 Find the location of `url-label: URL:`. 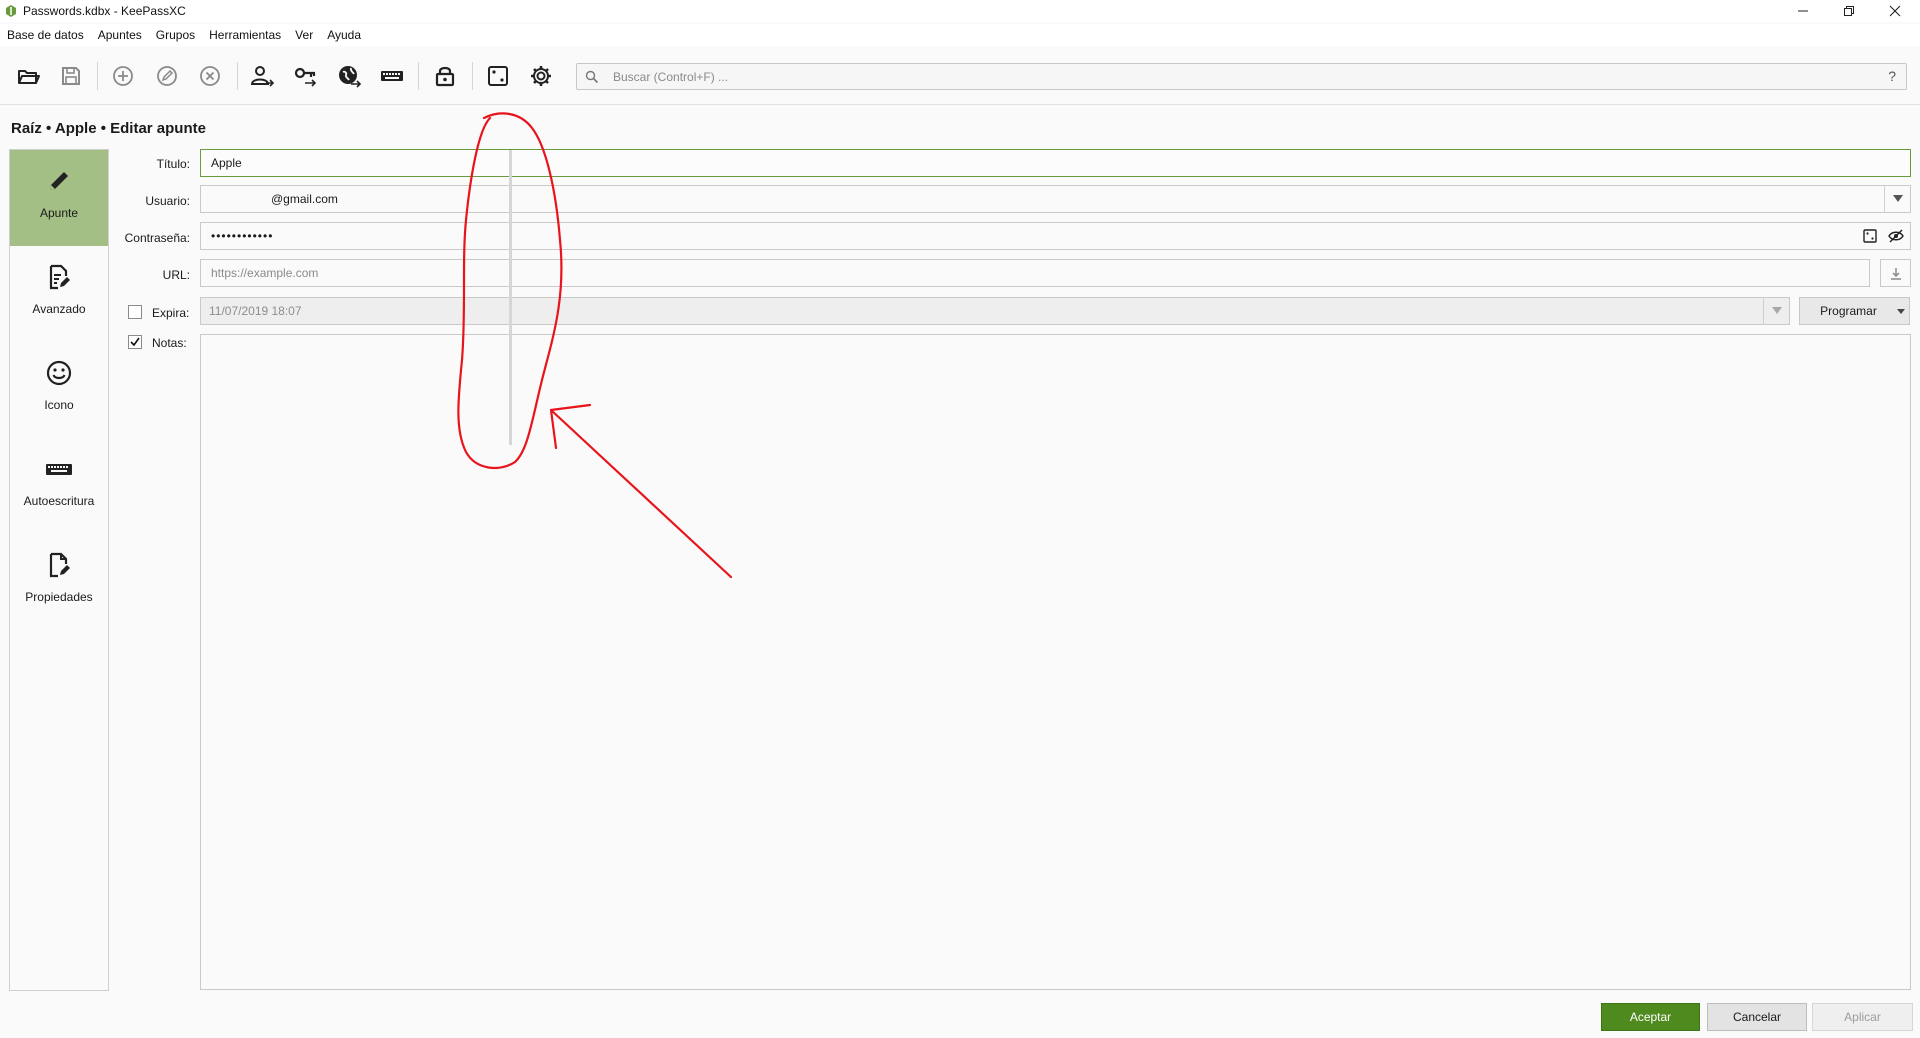

url-label: URL: is located at coordinates (176, 275).